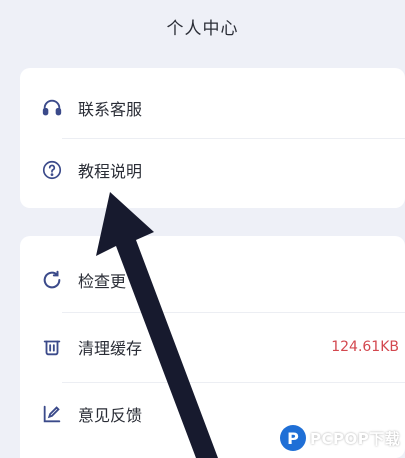 Image resolution: width=405 pixels, height=458 pixels. I want to click on cache-size: 124.61KB, so click(365, 347).